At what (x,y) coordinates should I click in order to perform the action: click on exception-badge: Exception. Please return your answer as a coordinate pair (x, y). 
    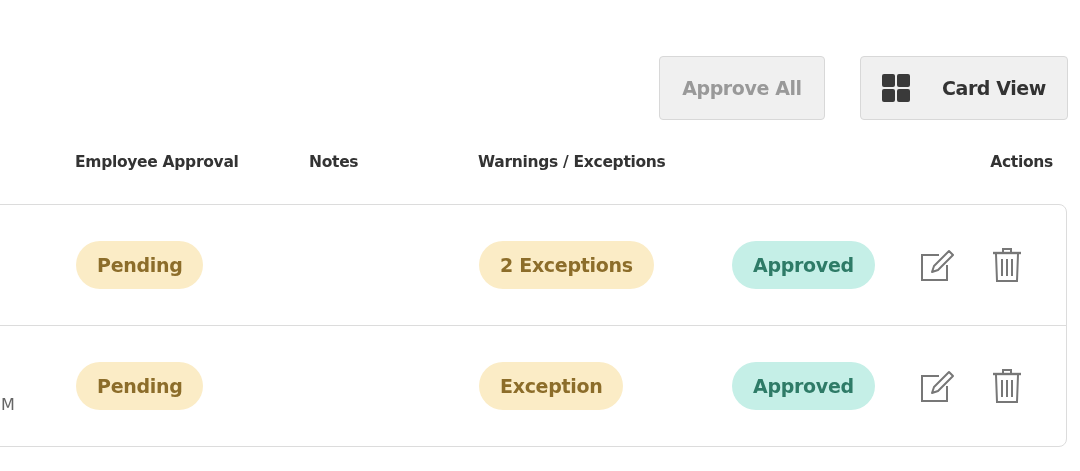
    Looking at the image, I should click on (551, 386).